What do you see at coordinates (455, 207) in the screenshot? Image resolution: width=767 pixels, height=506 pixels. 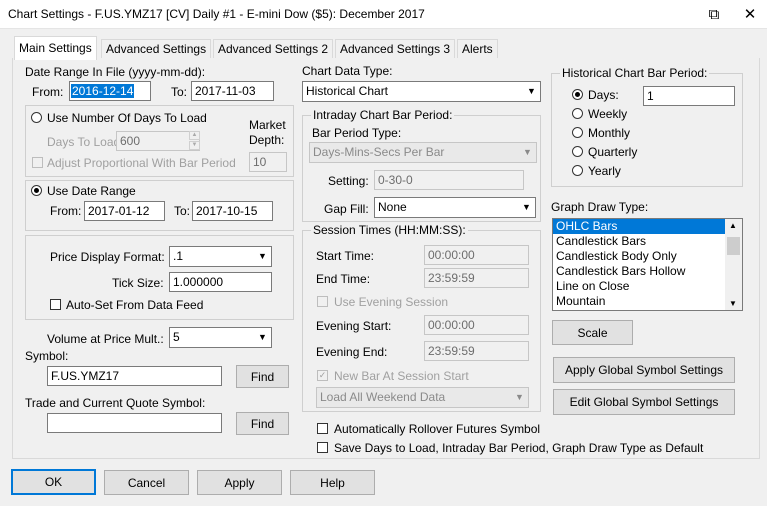 I see `gap-fill-select: None ▼` at bounding box center [455, 207].